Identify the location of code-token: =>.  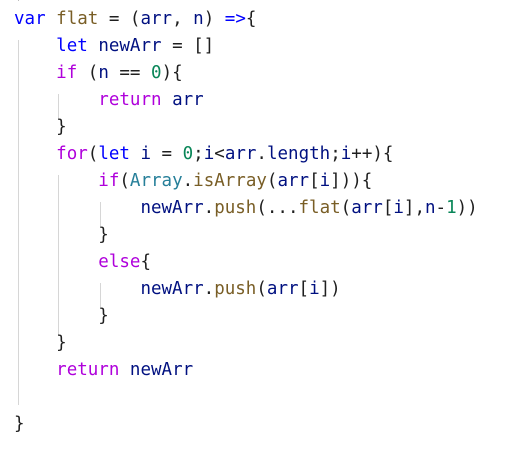
(235, 19).